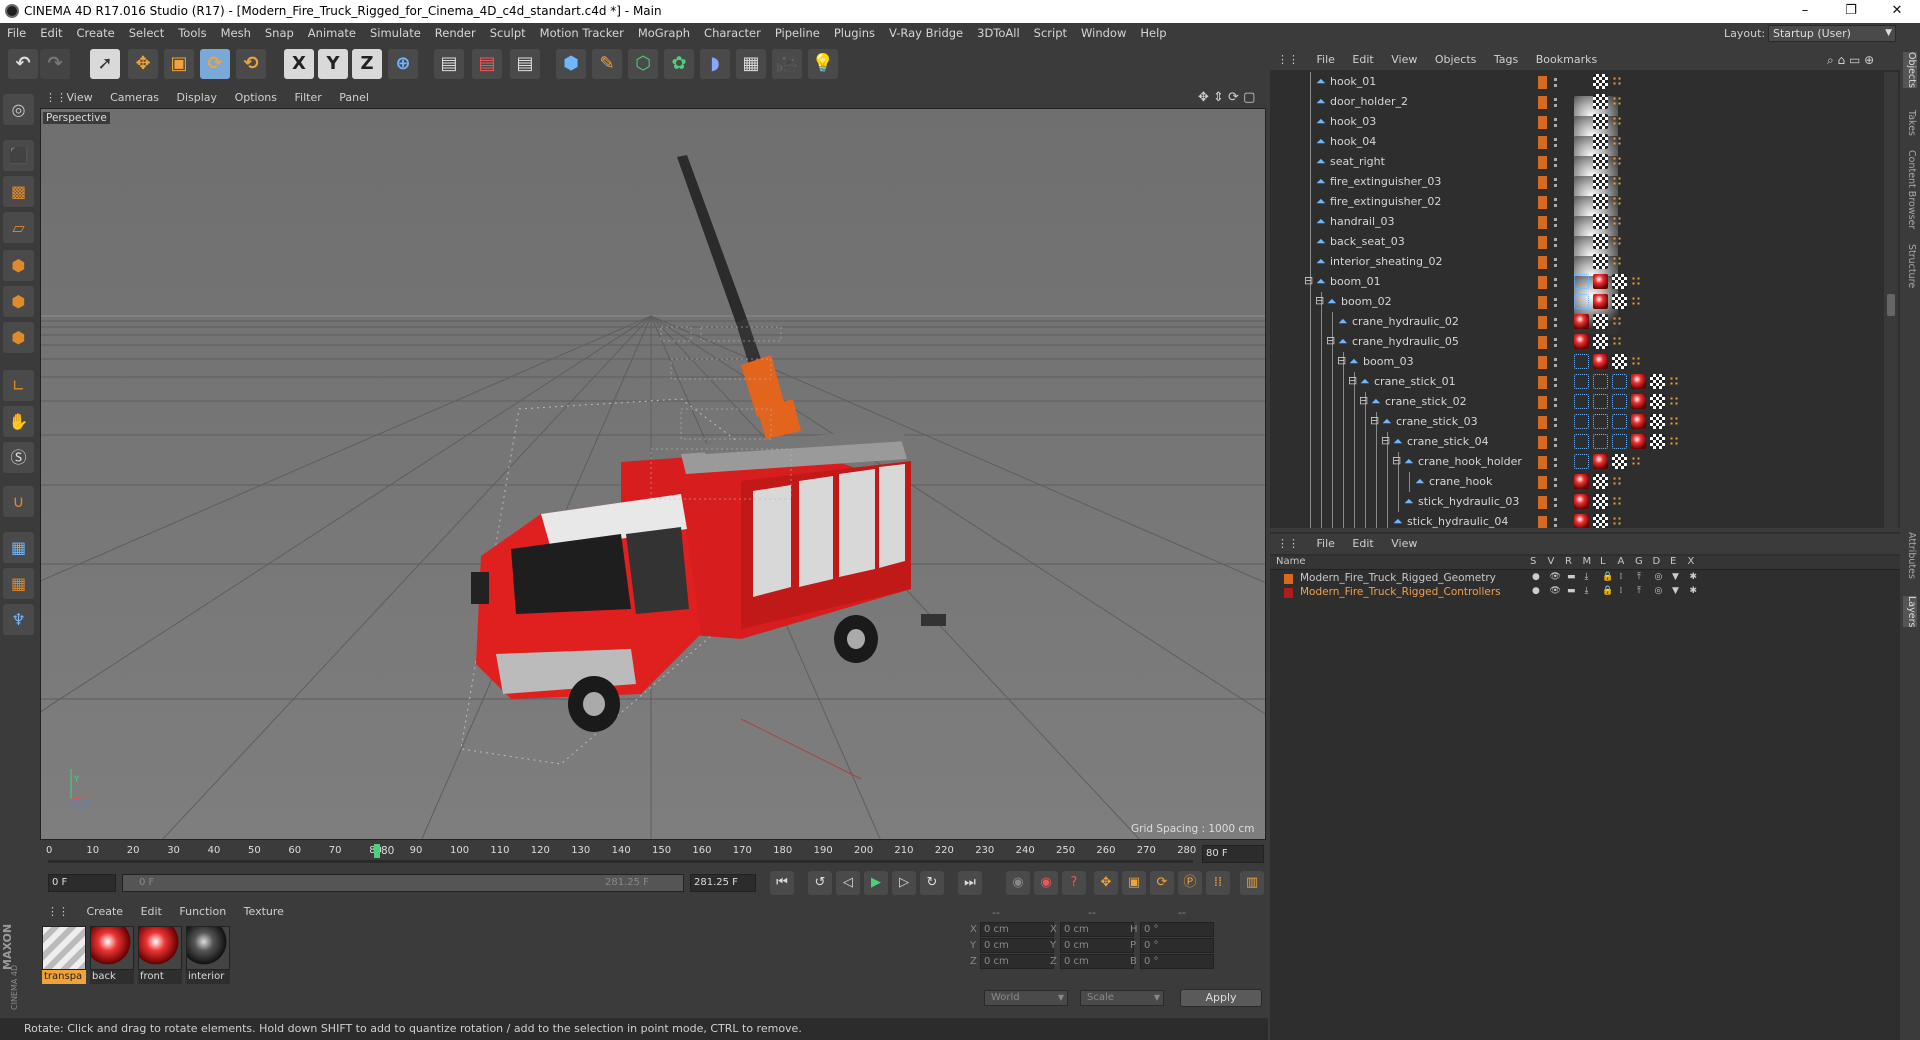 This screenshot has width=1920, height=1040. What do you see at coordinates (279, 33) in the screenshot?
I see `menu-snap: Snap` at bounding box center [279, 33].